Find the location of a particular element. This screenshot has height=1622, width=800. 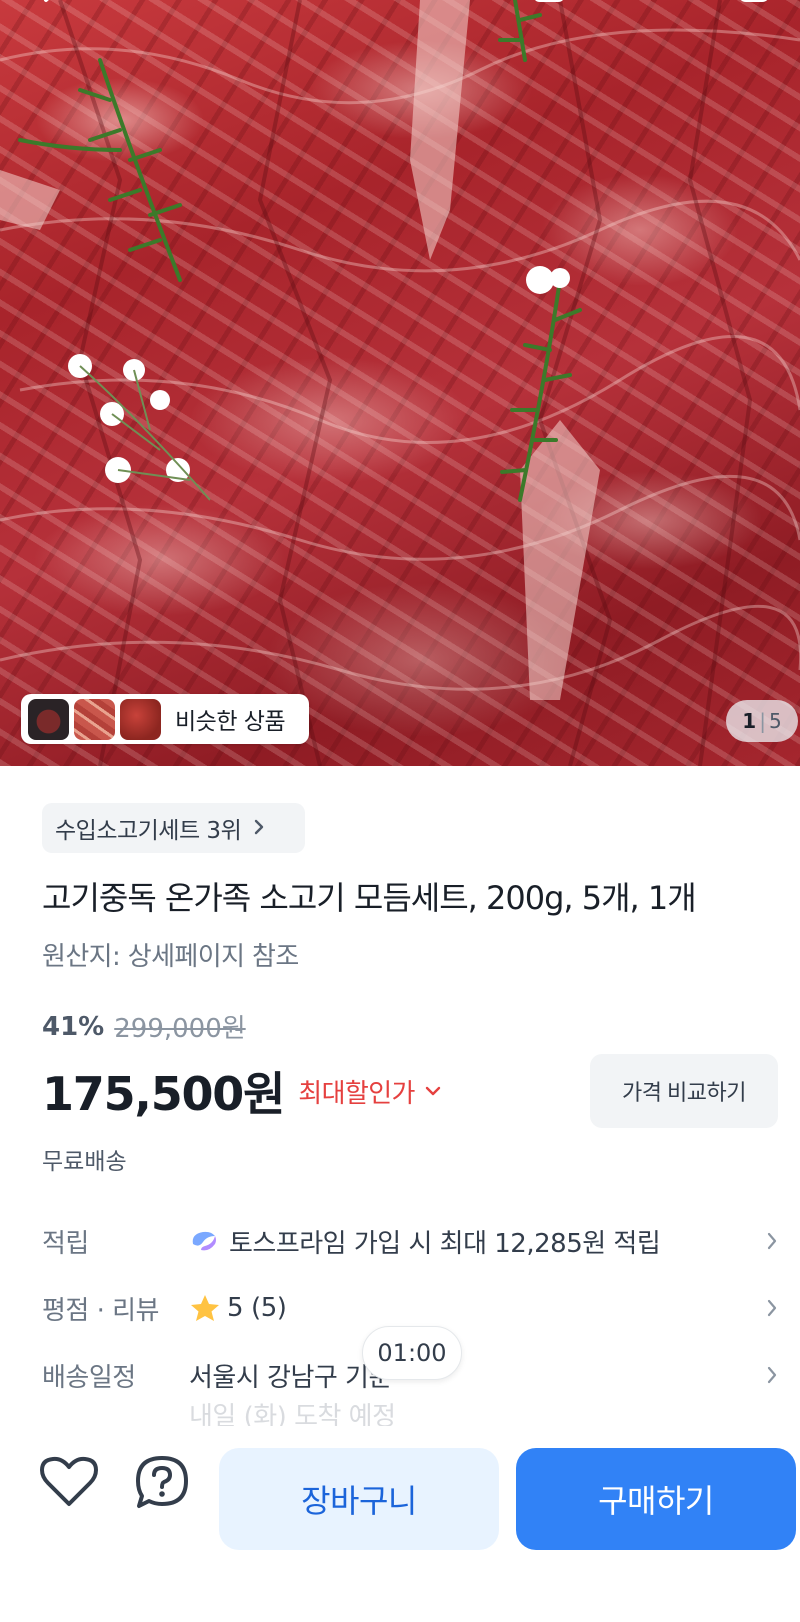

discount-rate: 41% is located at coordinates (73, 1026).